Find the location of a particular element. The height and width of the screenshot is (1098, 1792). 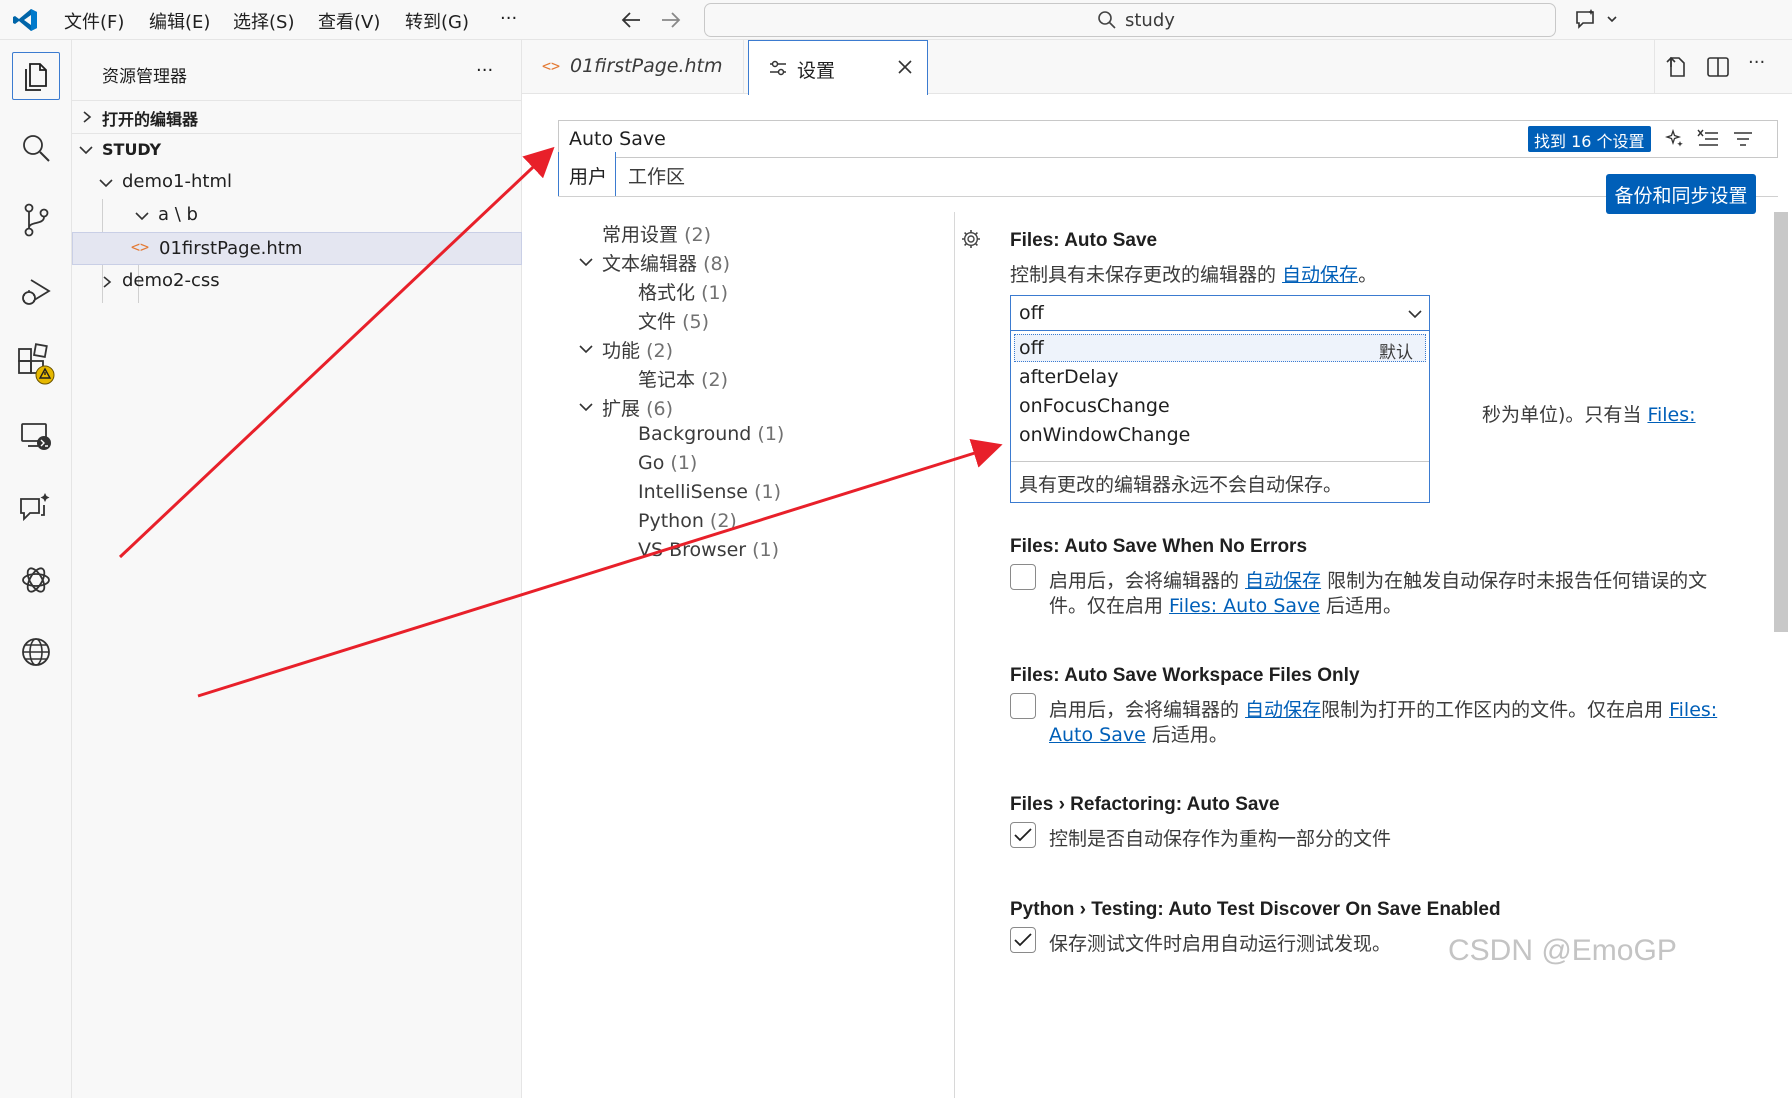

toc-item-vs-browser: VS Browser (1) is located at coordinates (708, 550).